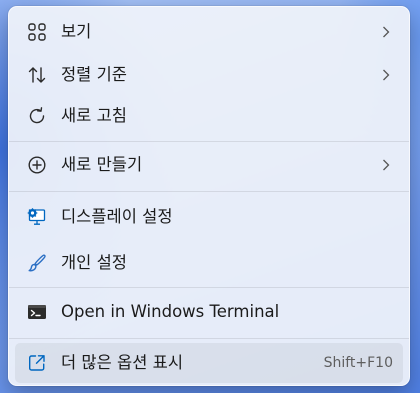  I want to click on menu-item-personalize: 개인 설정, so click(209, 263).